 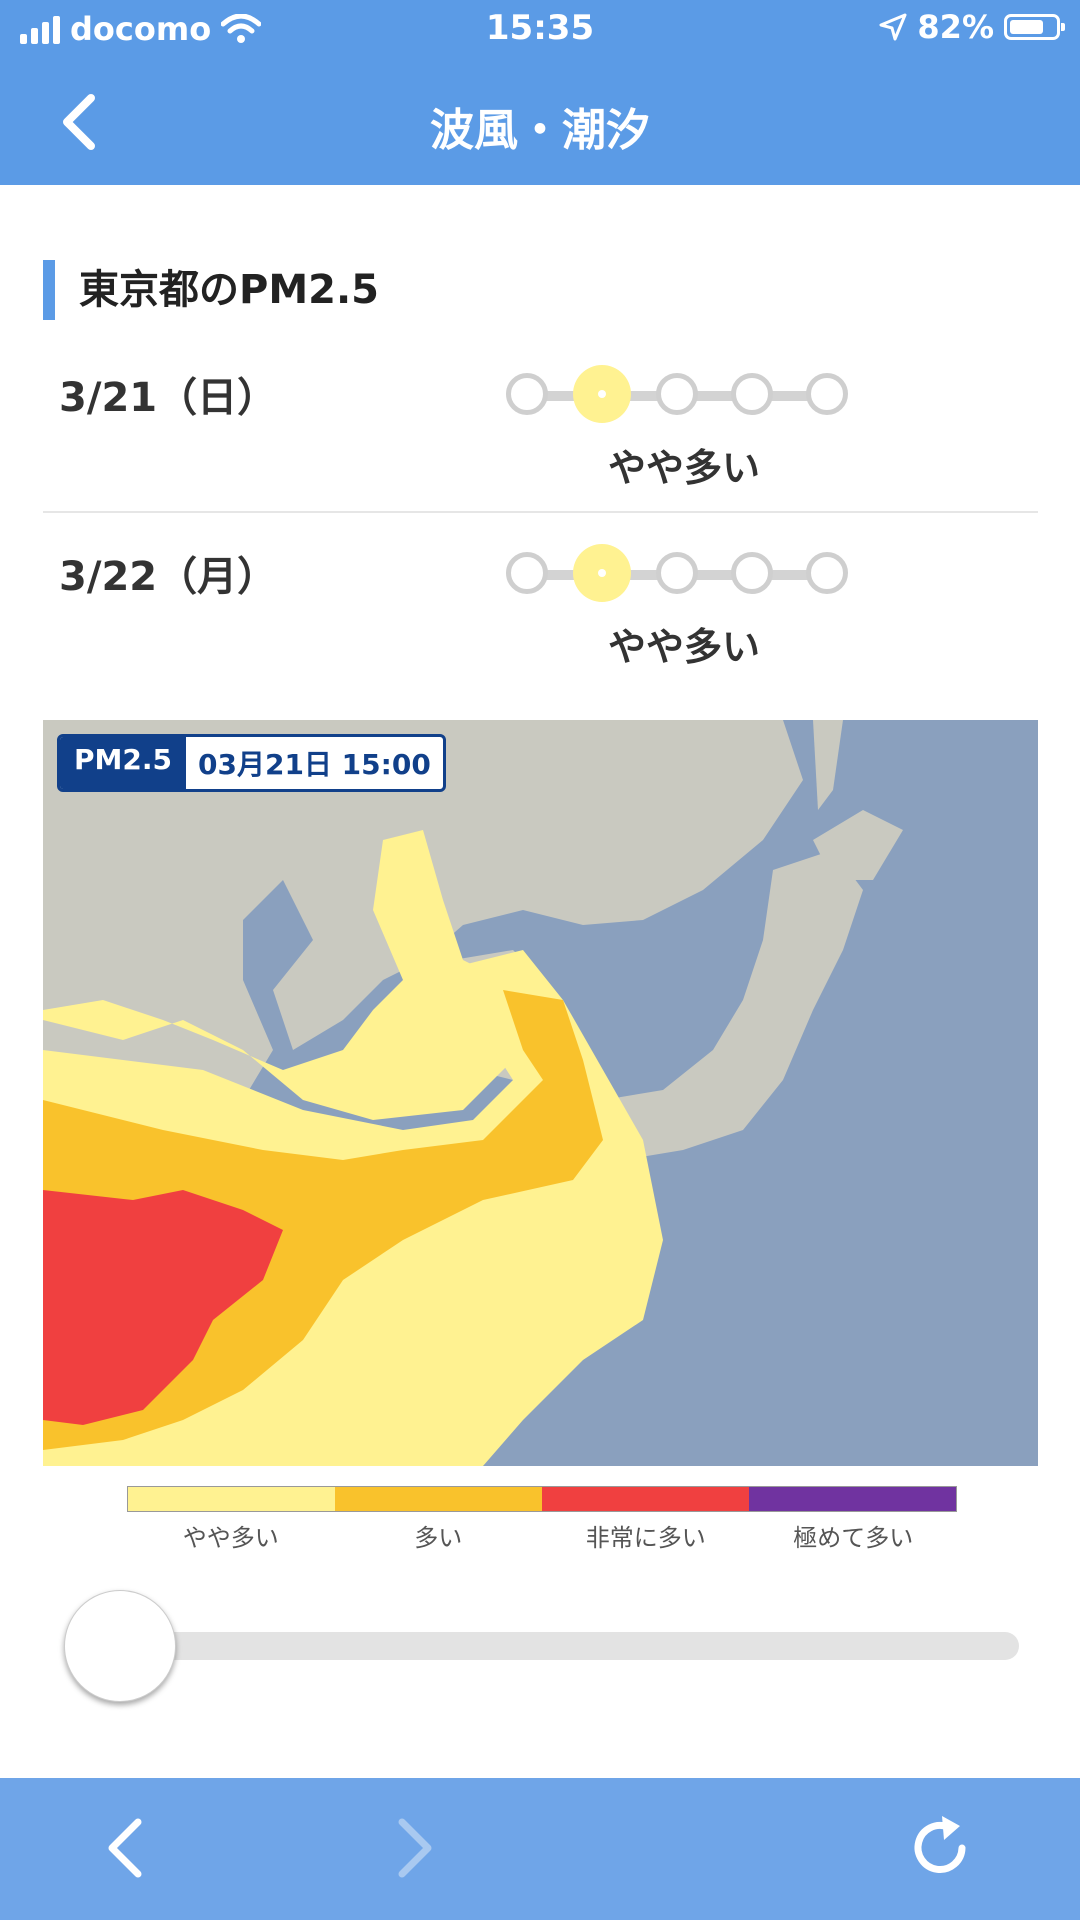 What do you see at coordinates (645, 1538) in the screenshot?
I see `legend-label: 非常に多い` at bounding box center [645, 1538].